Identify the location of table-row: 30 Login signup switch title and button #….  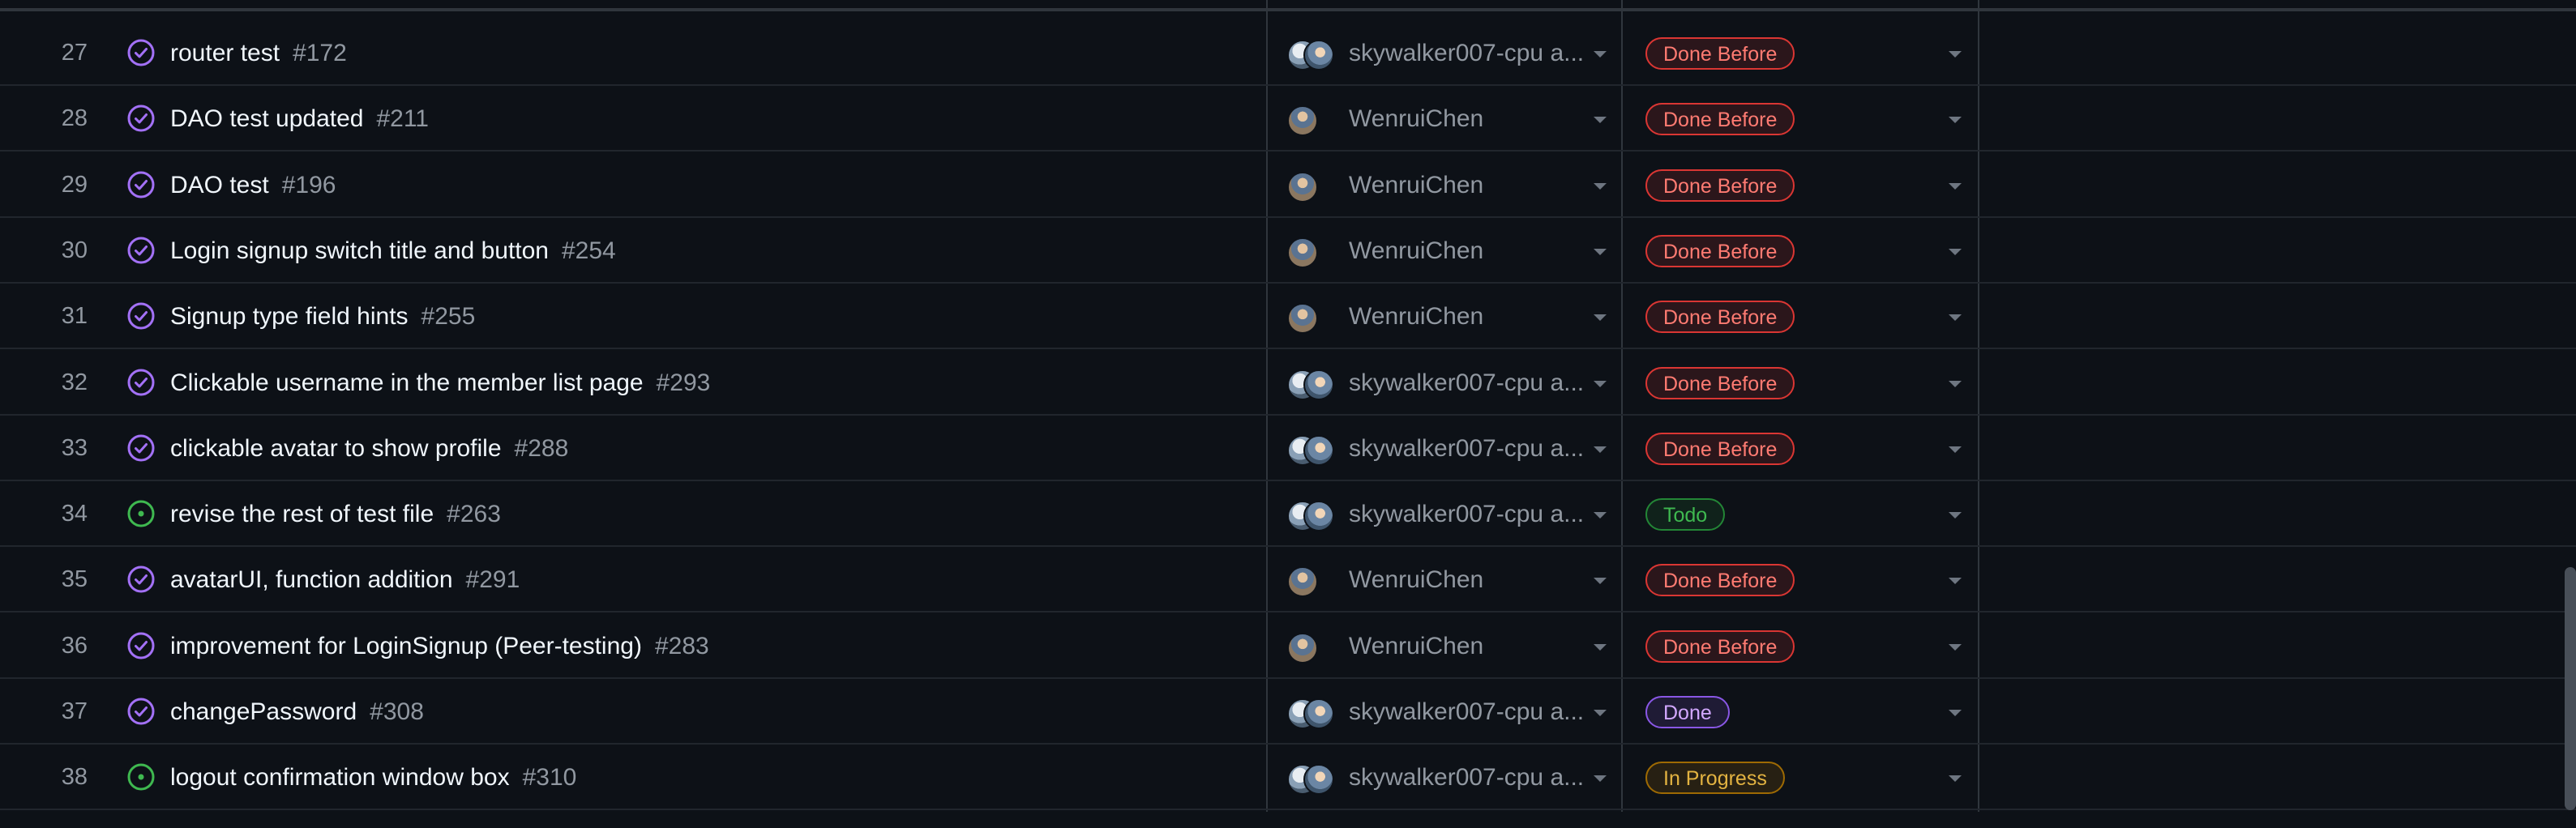
(1288, 251).